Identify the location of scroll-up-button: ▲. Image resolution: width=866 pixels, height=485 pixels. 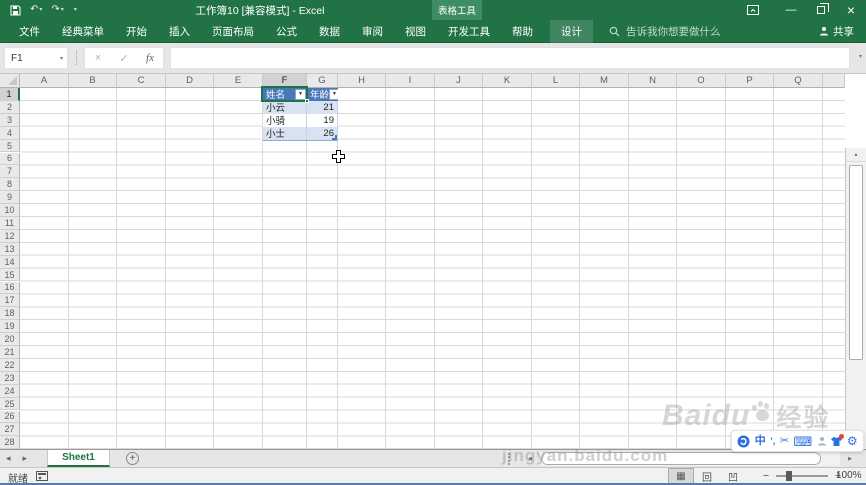
(856, 155).